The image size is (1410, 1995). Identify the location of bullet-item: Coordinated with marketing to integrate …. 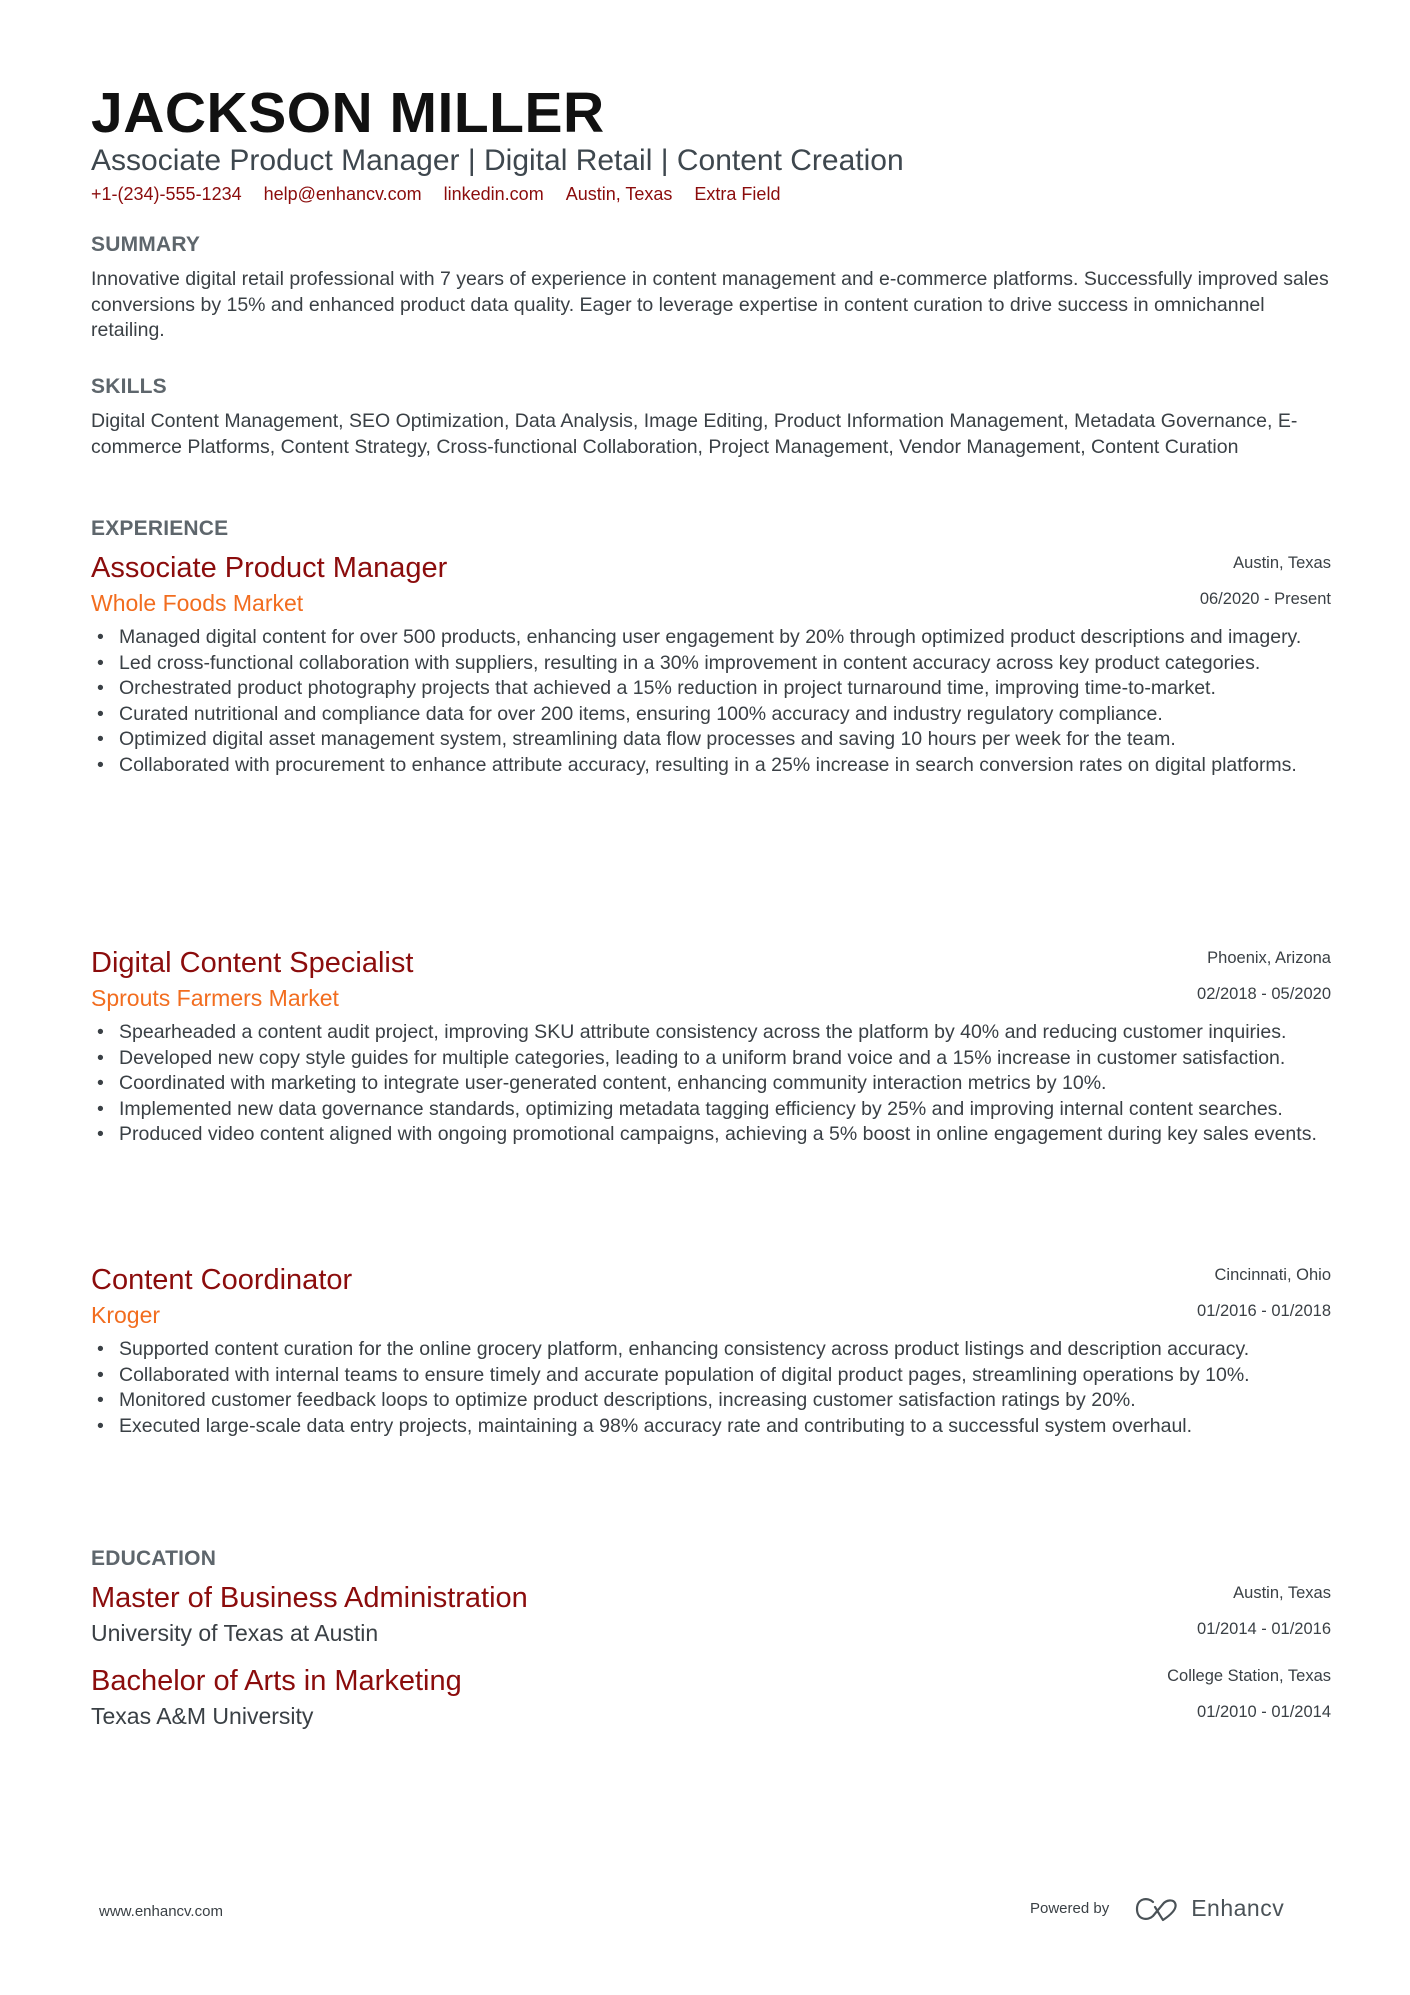
(711, 1084).